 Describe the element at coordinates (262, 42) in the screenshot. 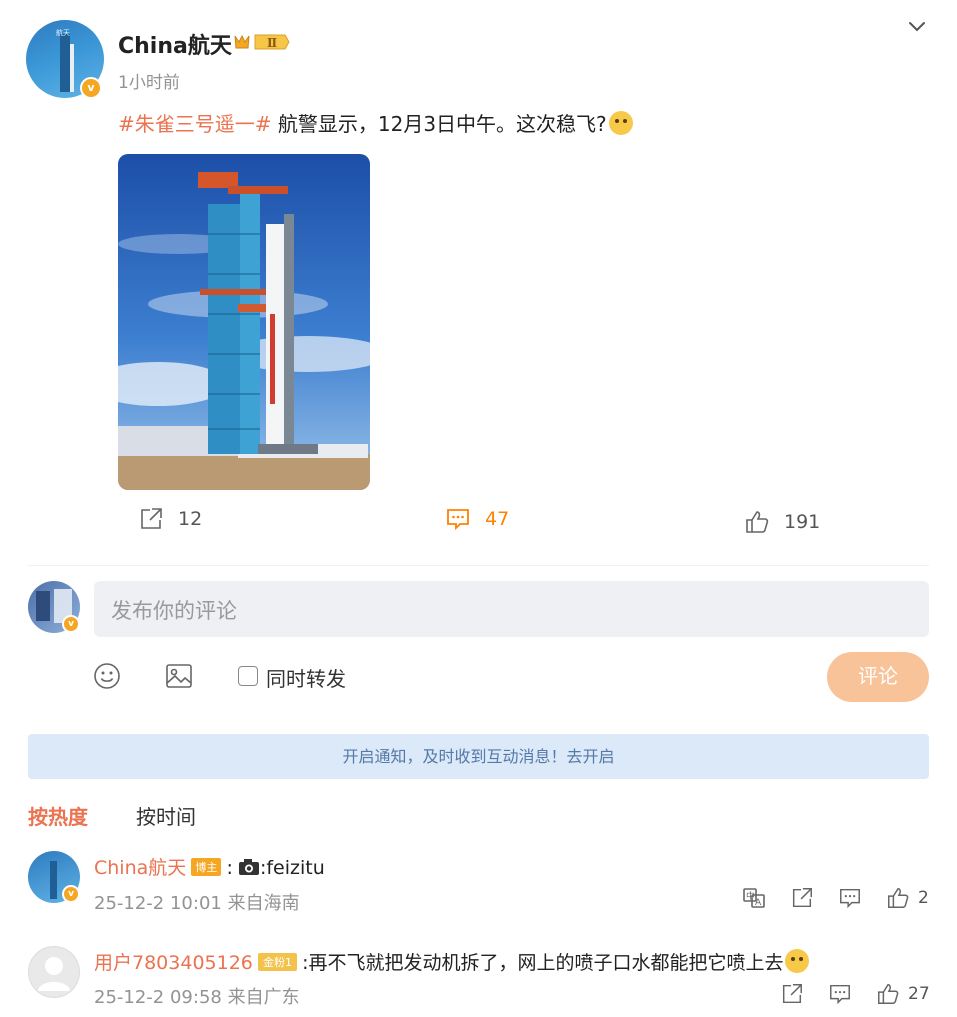

I see `member-level-icon: Ⅱ` at that location.